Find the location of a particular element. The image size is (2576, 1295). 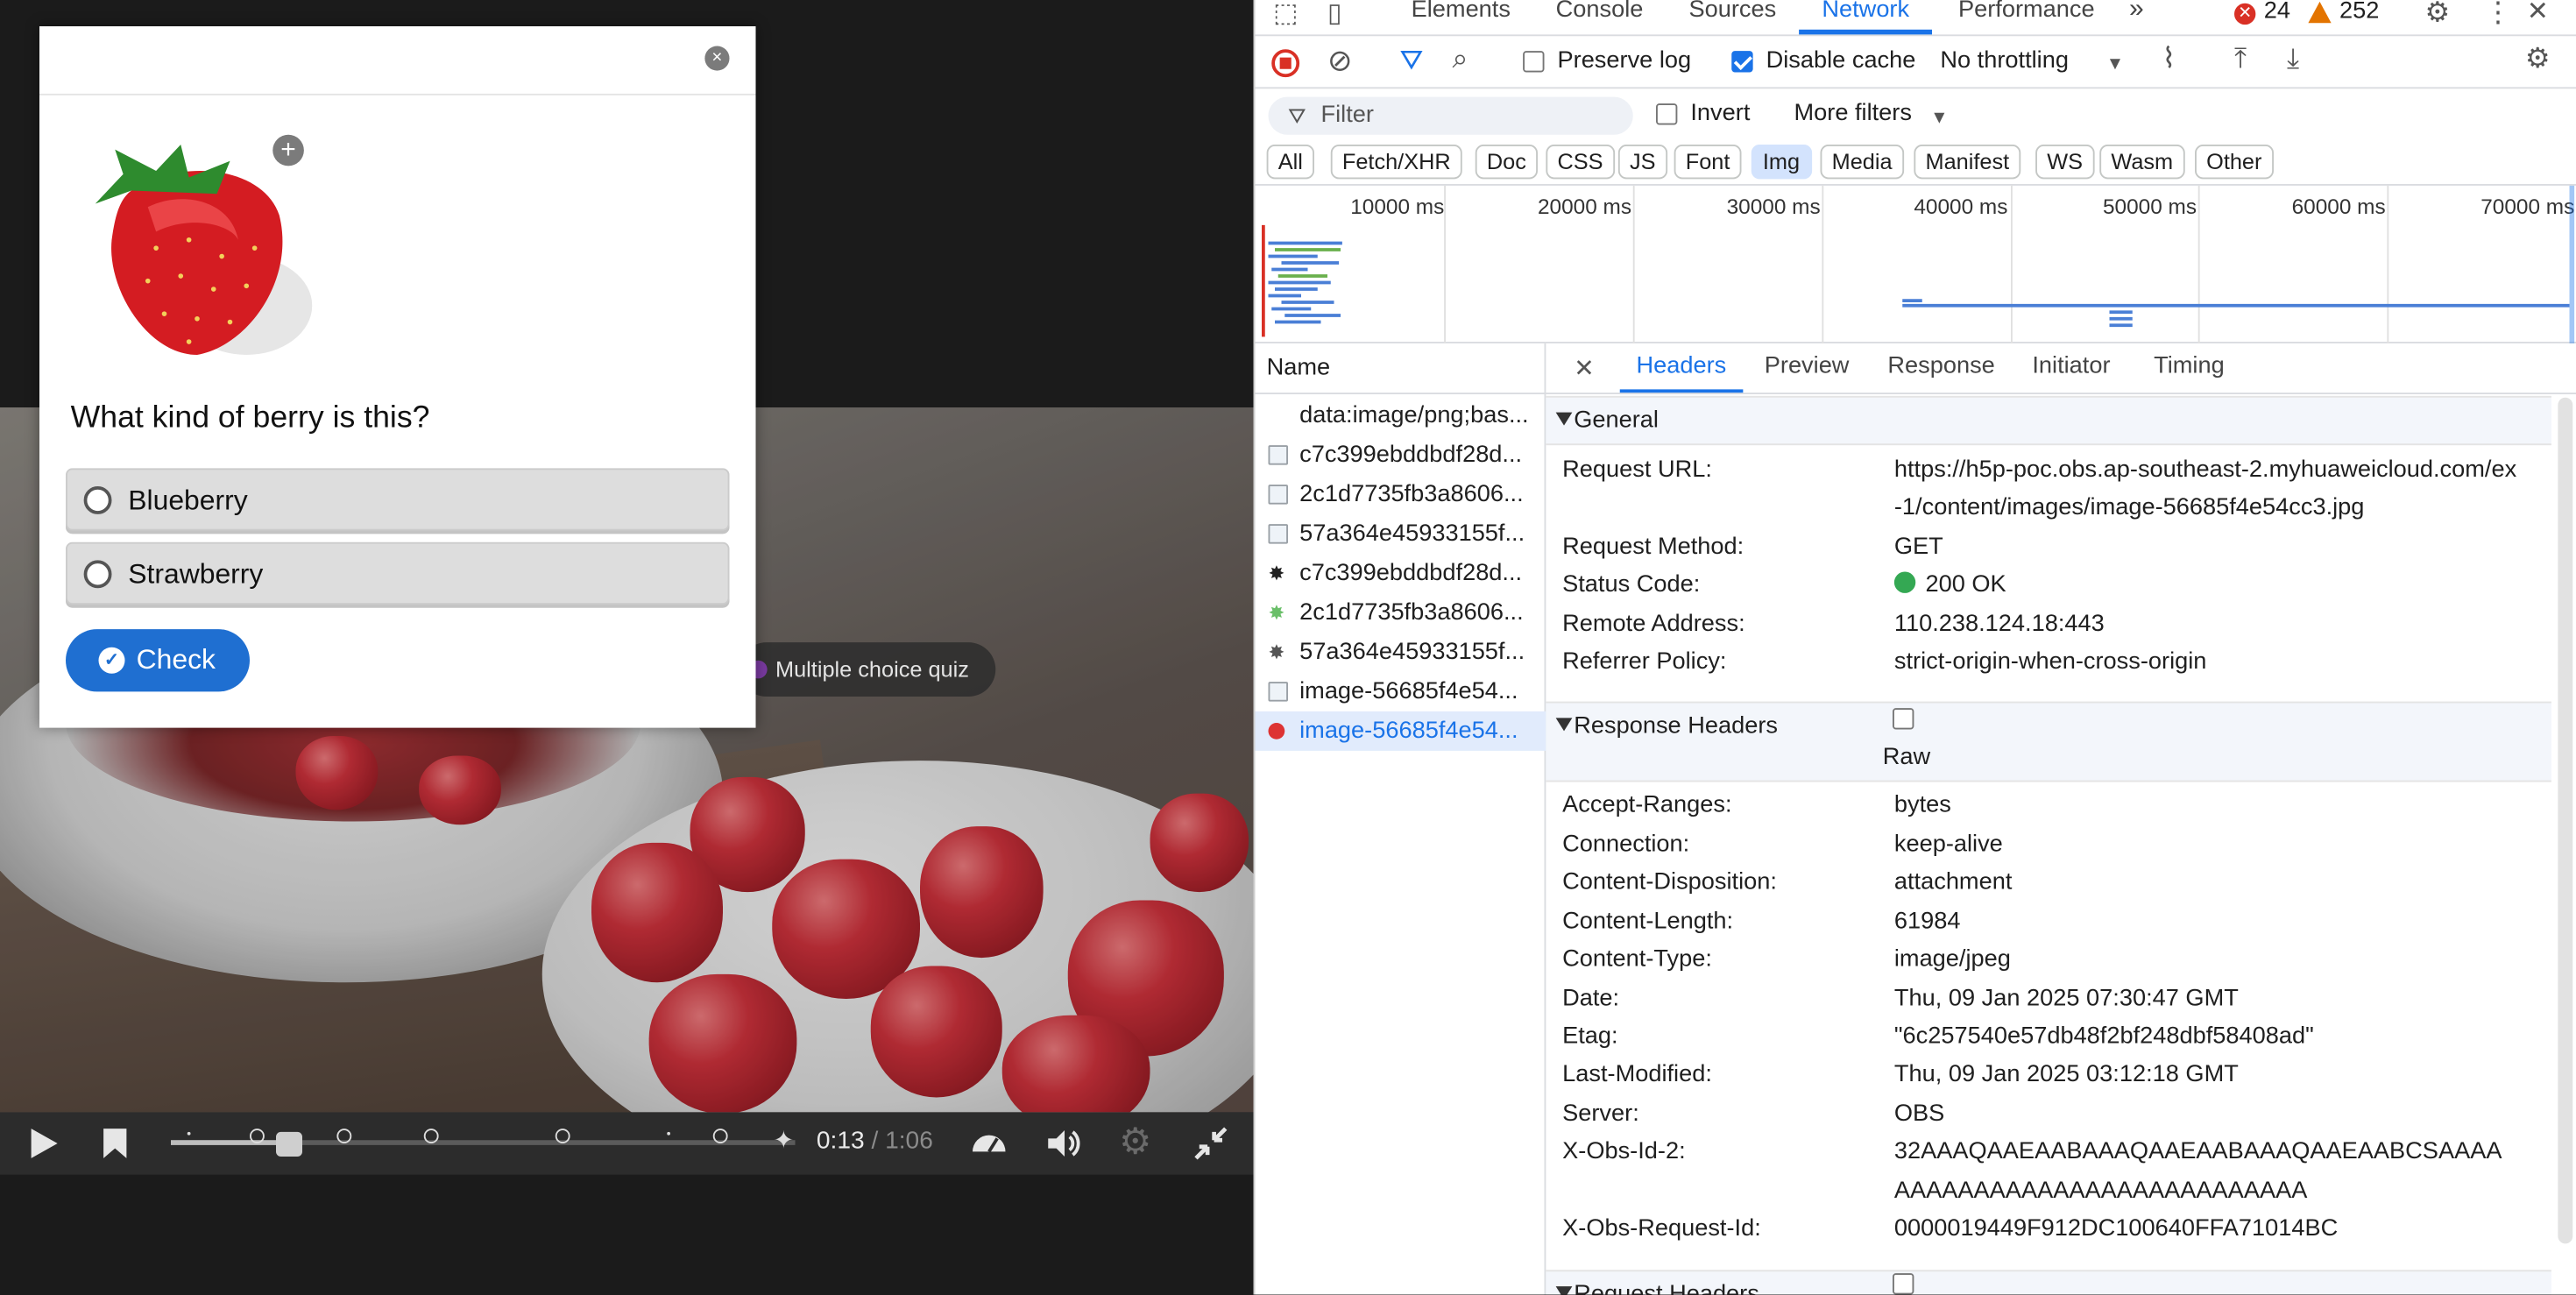

answer-option-blueberry: Blueberry is located at coordinates (398, 499).